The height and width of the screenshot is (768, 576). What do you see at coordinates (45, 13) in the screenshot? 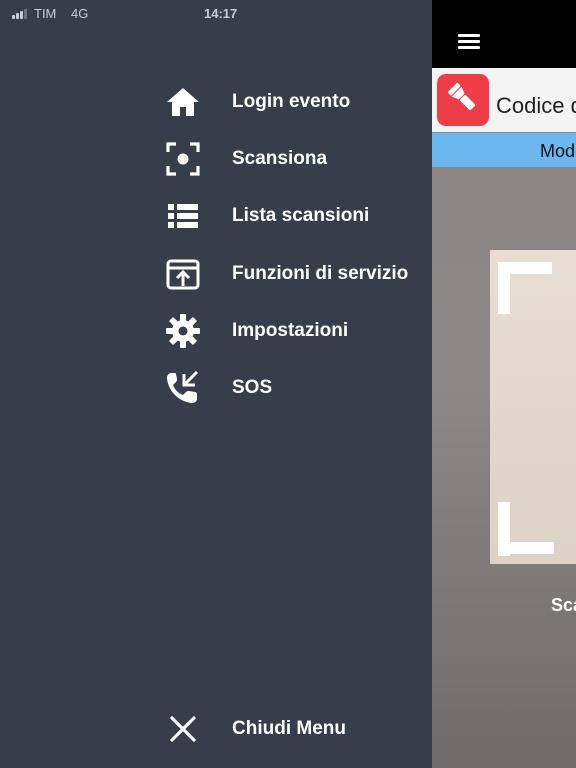
I see `carrier-name: TIM` at bounding box center [45, 13].